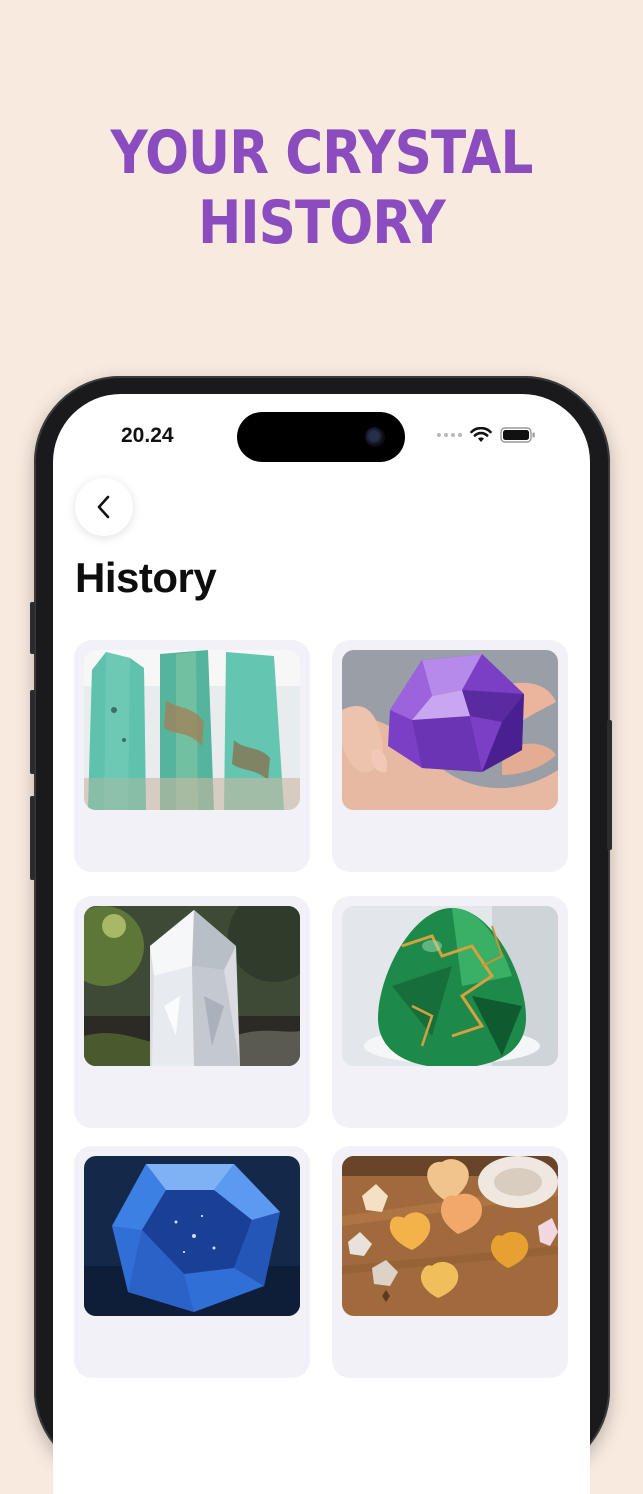 The width and height of the screenshot is (643, 1494). Describe the element at coordinates (192, 1236) in the screenshot. I see `blue-faceted-gem-image` at that location.